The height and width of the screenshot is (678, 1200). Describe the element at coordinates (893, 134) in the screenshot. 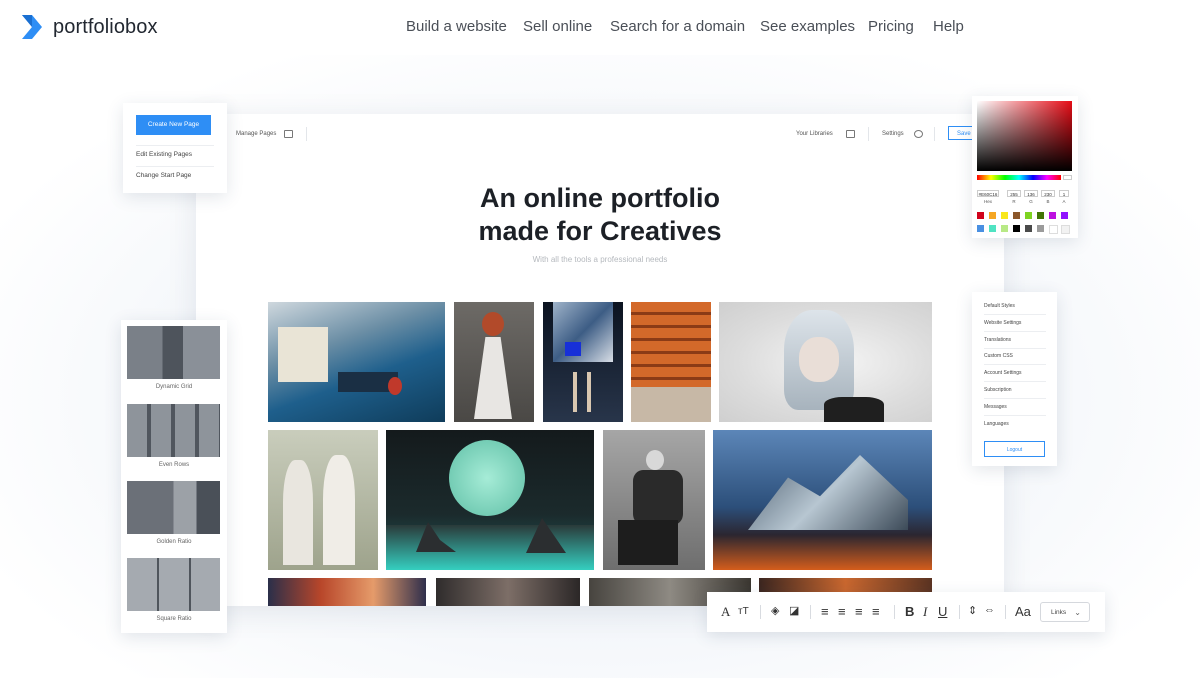

I see `settings-link: Settings` at that location.